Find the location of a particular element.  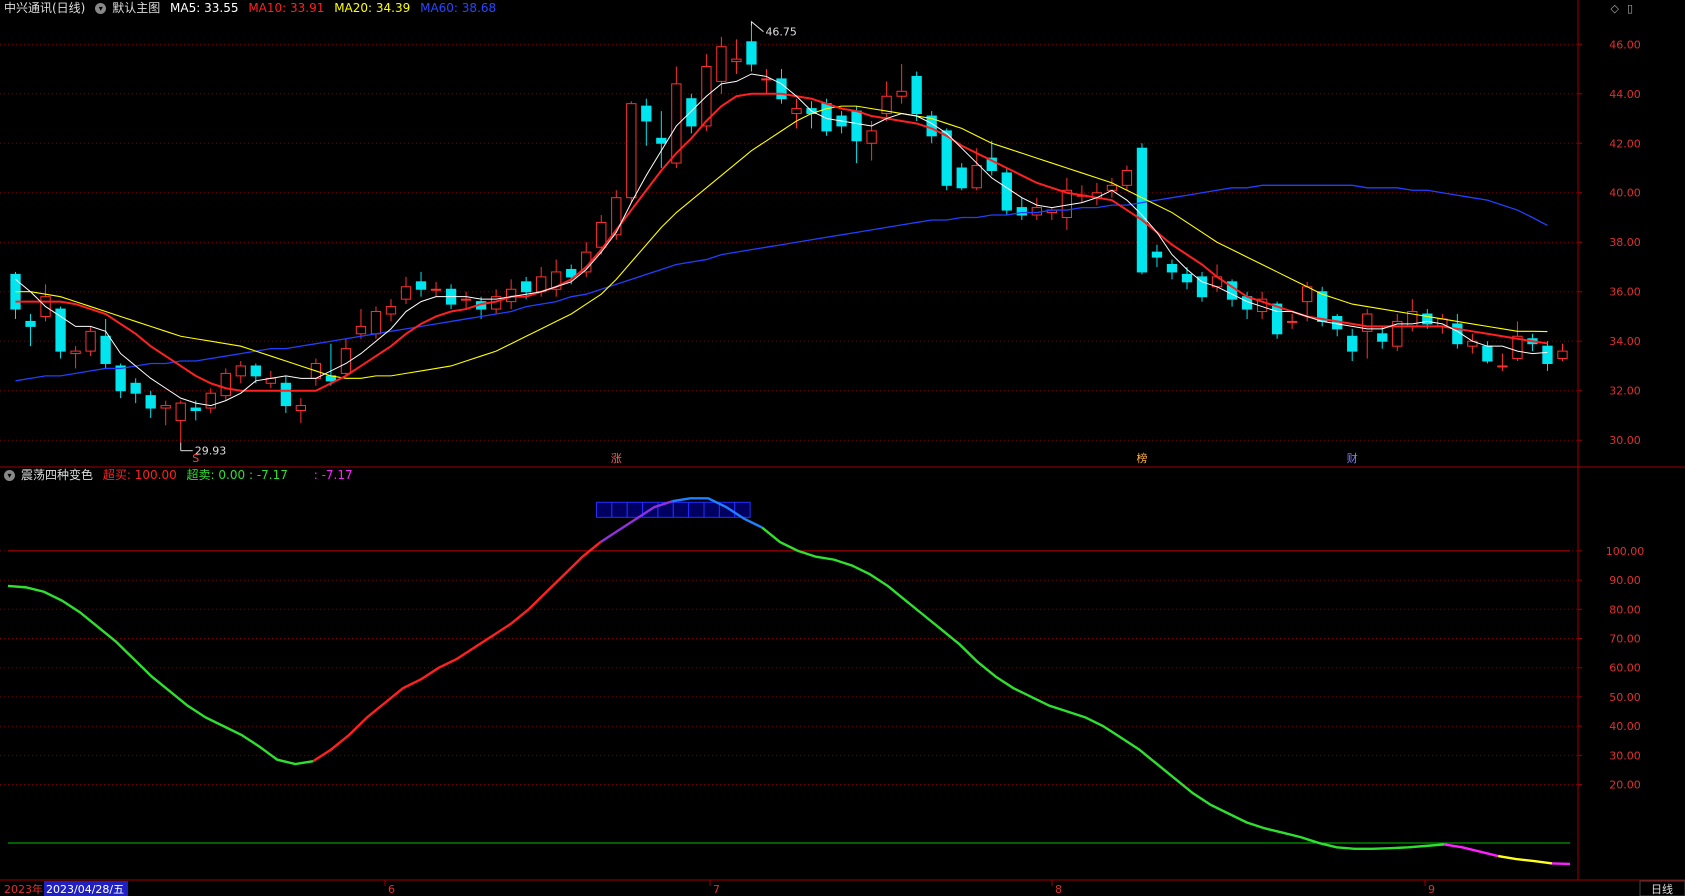

window-controls: ◇ ▯ is located at coordinates (1617, 8).